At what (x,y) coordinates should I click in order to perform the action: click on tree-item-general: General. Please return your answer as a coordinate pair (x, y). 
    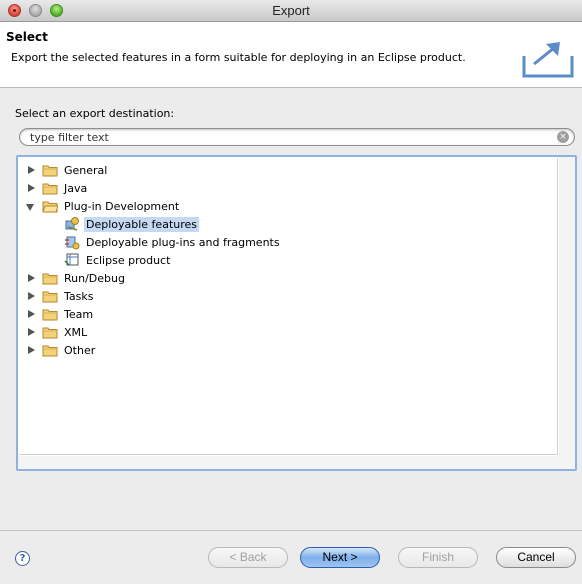
    Looking at the image, I should click on (67, 170).